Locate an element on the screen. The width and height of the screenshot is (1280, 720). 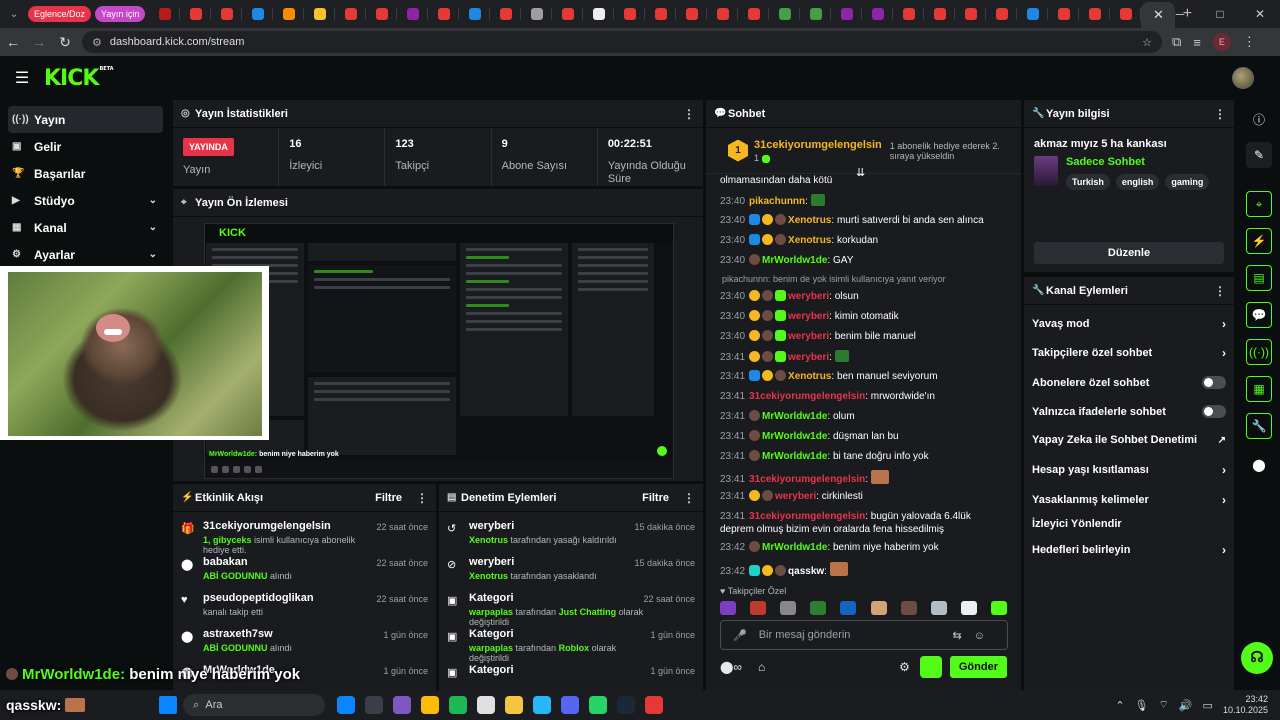
reading-list-icon: ≡ is located at coordinates (1197, 42).